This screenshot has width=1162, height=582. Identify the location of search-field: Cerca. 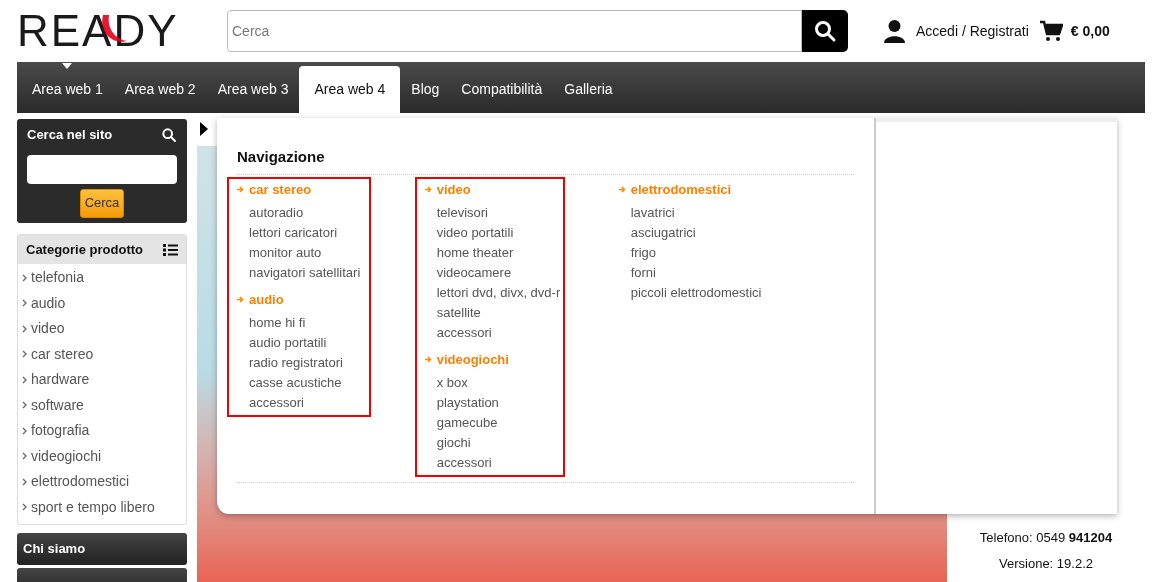
(514, 31).